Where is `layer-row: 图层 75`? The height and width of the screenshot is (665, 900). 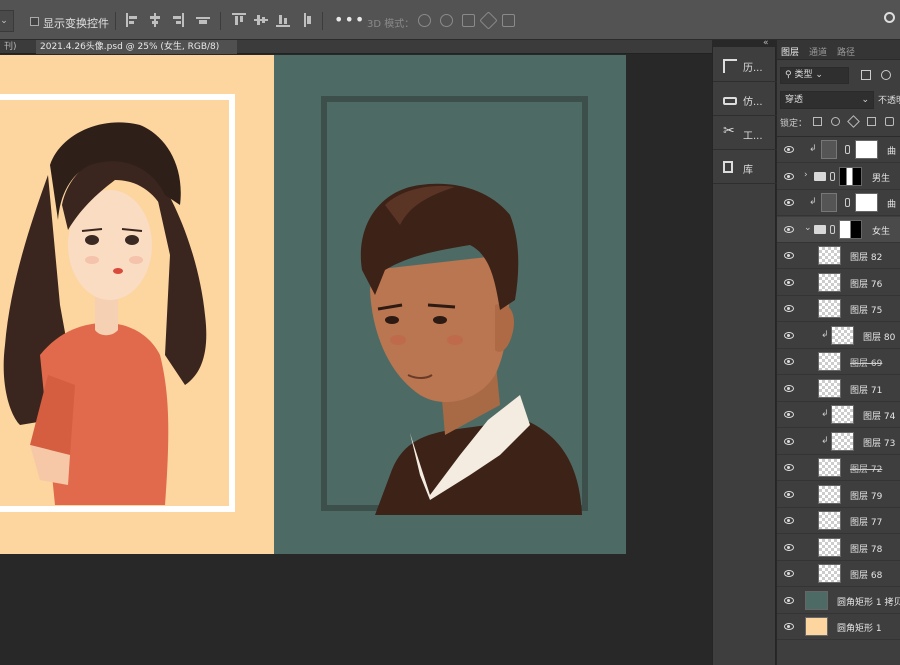
layer-row: 图层 75 is located at coordinates (838, 309).